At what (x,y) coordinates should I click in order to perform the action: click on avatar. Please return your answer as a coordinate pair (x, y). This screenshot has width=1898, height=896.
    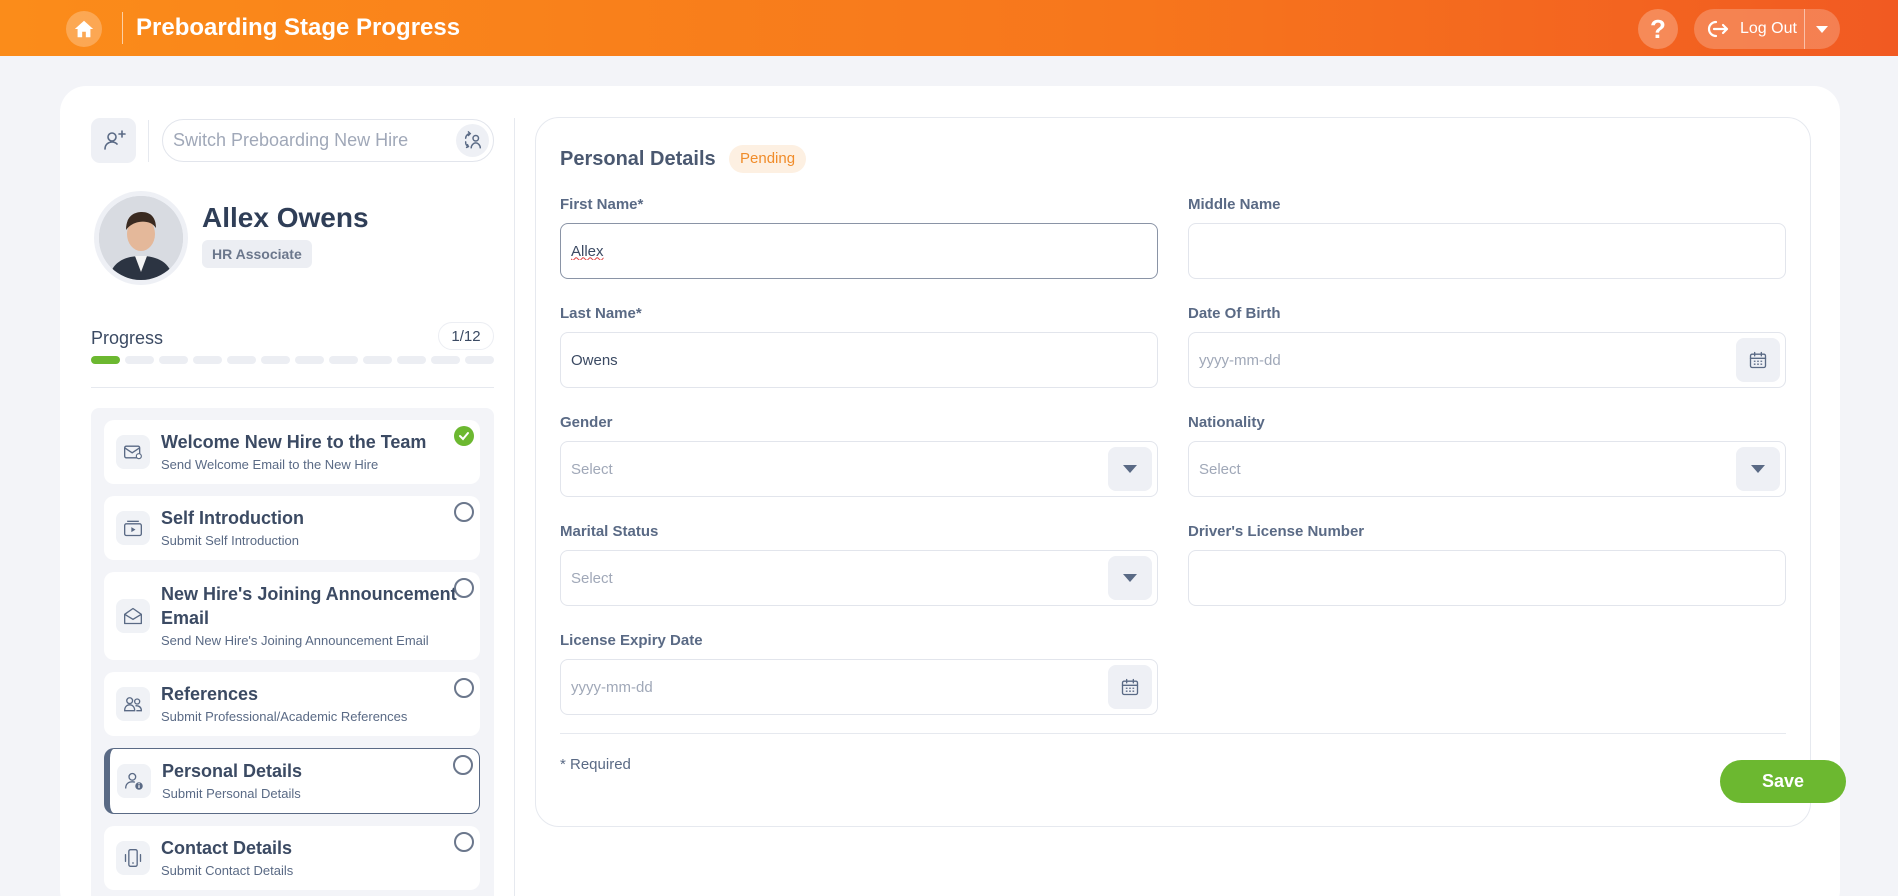
    Looking at the image, I should click on (141, 238).